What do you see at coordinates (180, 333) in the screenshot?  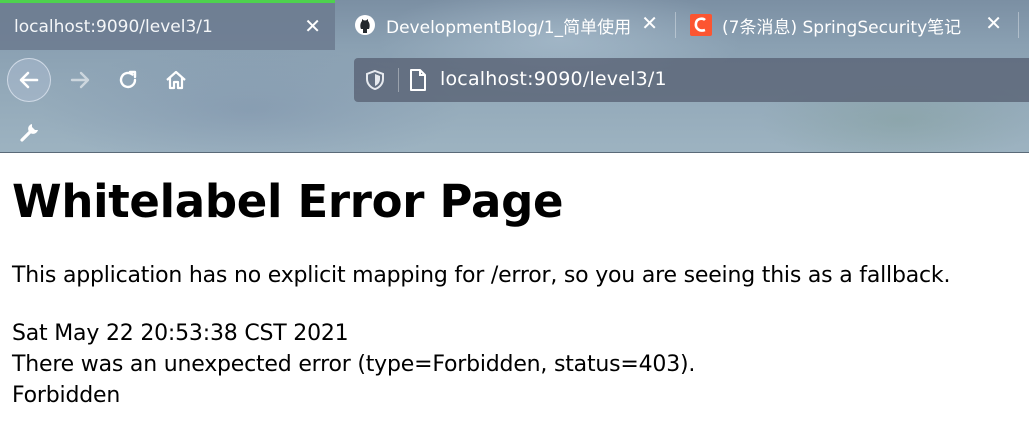 I see `error-timestamp: Sat May 22 20:53:38 CST 2021` at bounding box center [180, 333].